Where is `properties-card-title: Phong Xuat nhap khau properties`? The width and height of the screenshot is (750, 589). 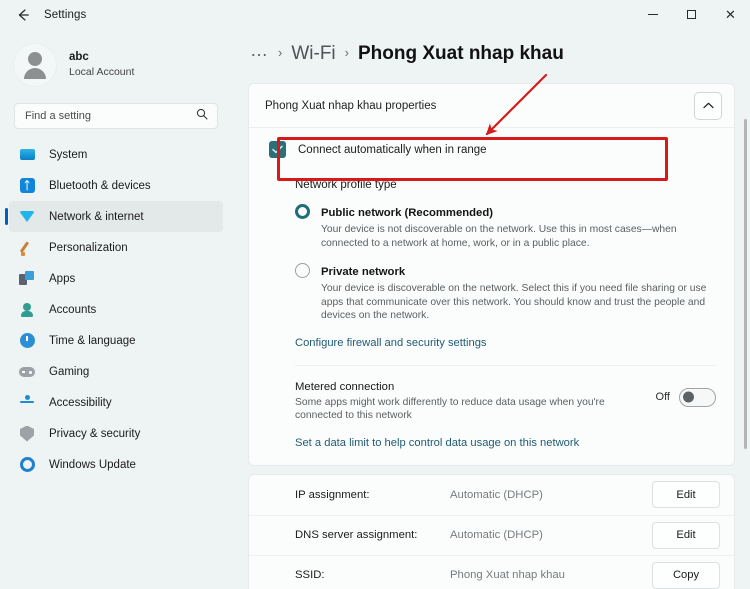
properties-card-title: Phong Xuat nhap khau properties is located at coordinates (351, 105).